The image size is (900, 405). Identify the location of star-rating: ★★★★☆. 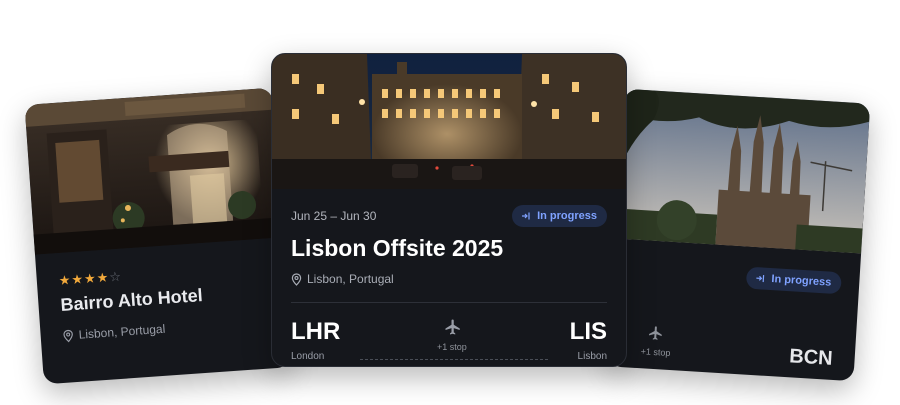
(90, 279).